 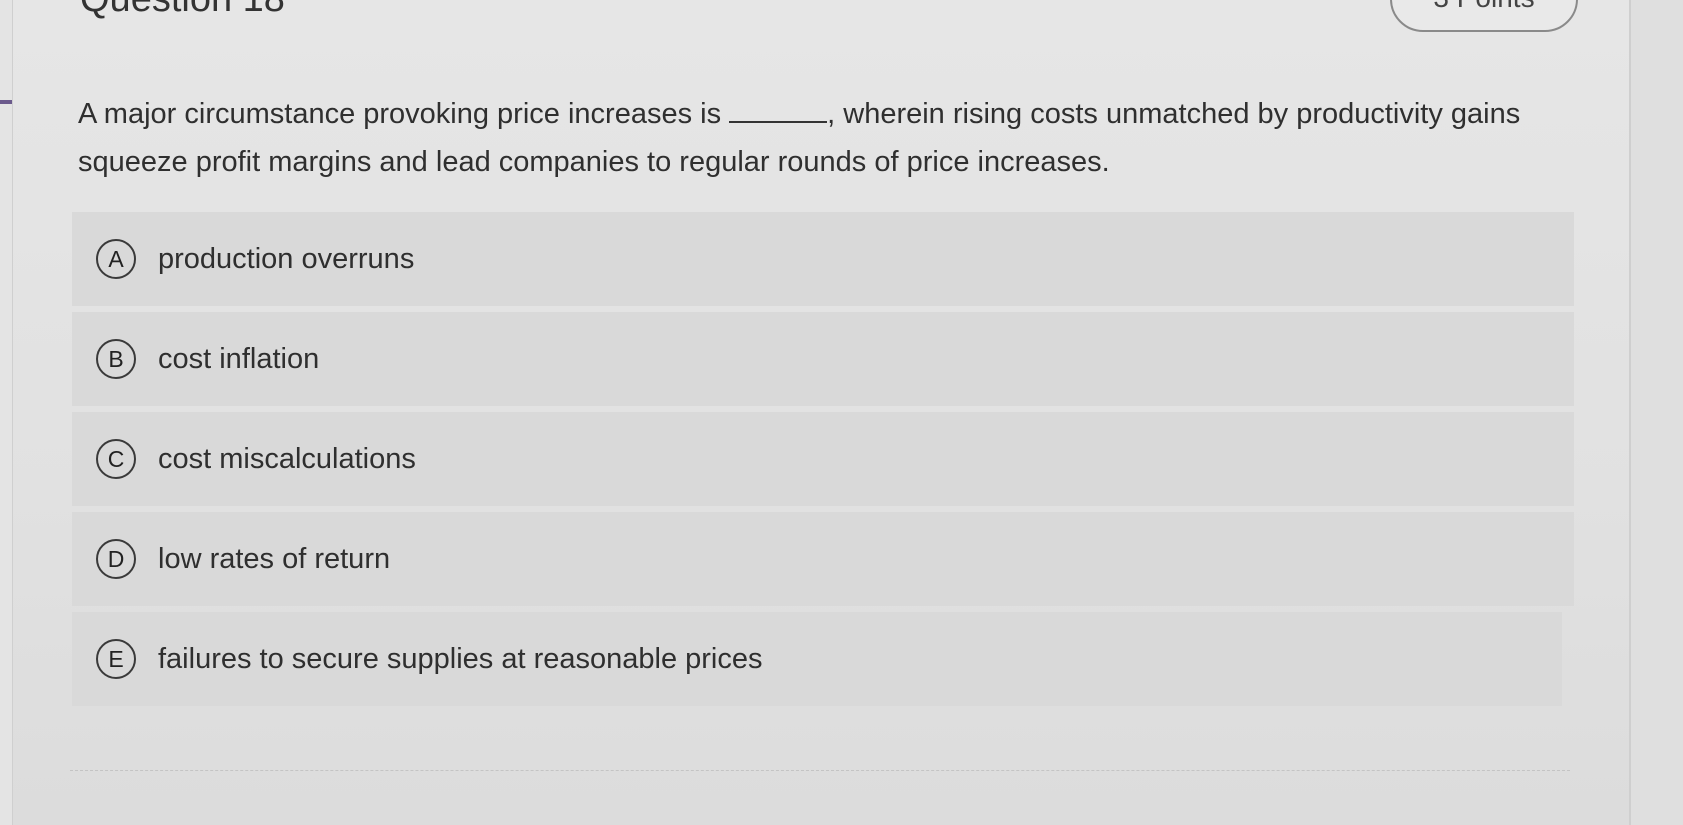 What do you see at coordinates (823, 459) in the screenshot?
I see `option-c: C cost miscalculations` at bounding box center [823, 459].